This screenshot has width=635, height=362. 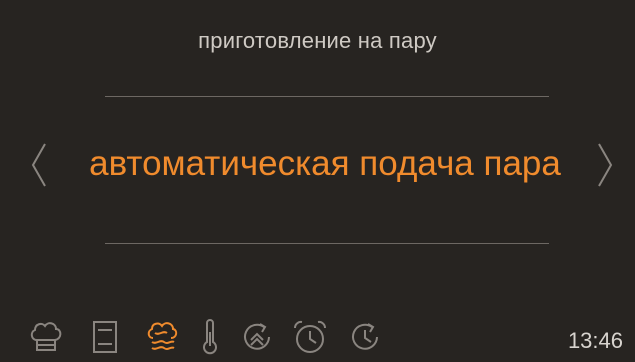 I want to click on recipe-book-icon, so click(x=105, y=337).